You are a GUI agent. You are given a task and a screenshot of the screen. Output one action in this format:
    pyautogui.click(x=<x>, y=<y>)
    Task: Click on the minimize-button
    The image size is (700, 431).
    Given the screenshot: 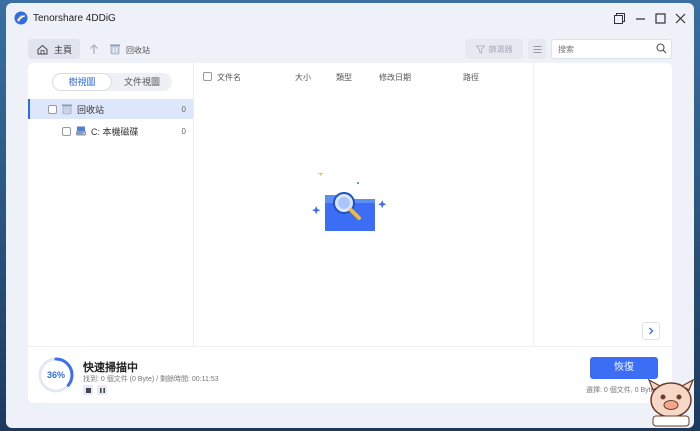 What is the action you would take?
    pyautogui.click(x=640, y=18)
    